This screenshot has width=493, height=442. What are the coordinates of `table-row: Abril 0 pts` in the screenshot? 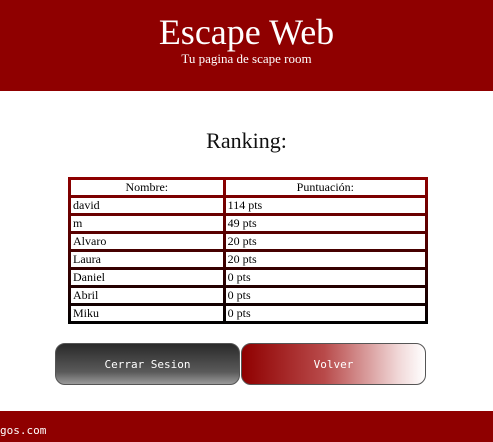 It's located at (248, 295).